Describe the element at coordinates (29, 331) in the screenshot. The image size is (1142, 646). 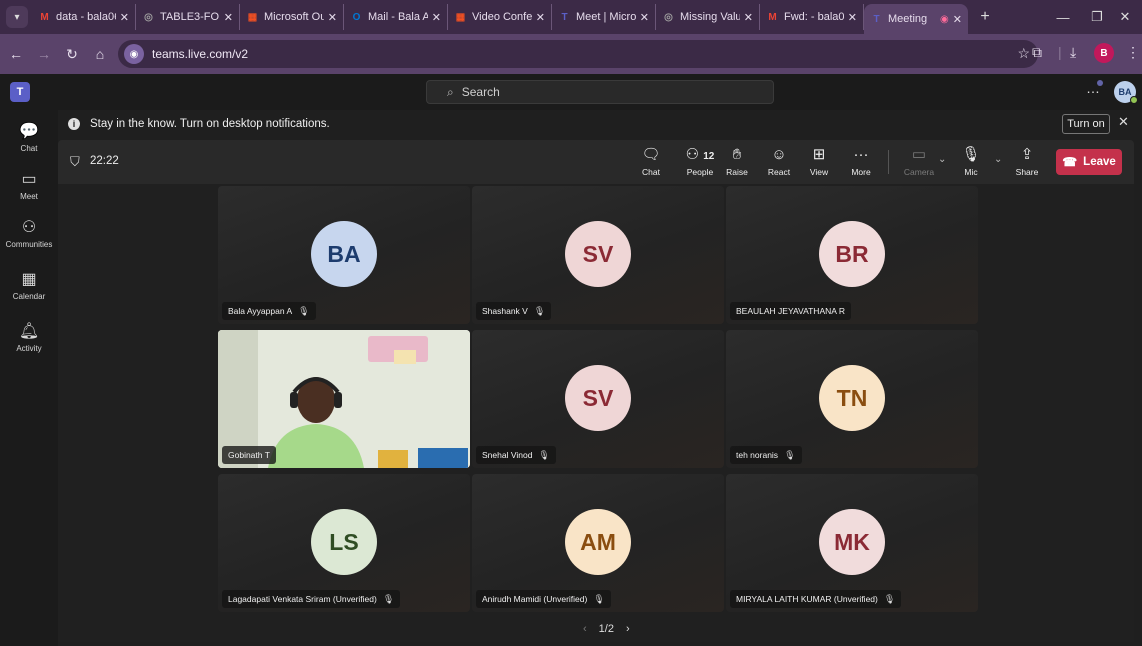
I see `bell-icon: 🔔︎` at that location.